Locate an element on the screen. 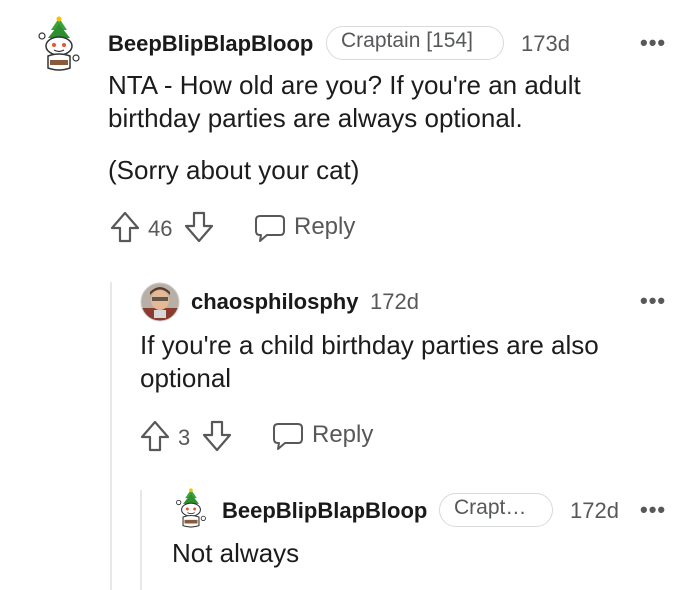 This screenshot has height=590, width=700. user-photo-avatar-icon is located at coordinates (160, 302).